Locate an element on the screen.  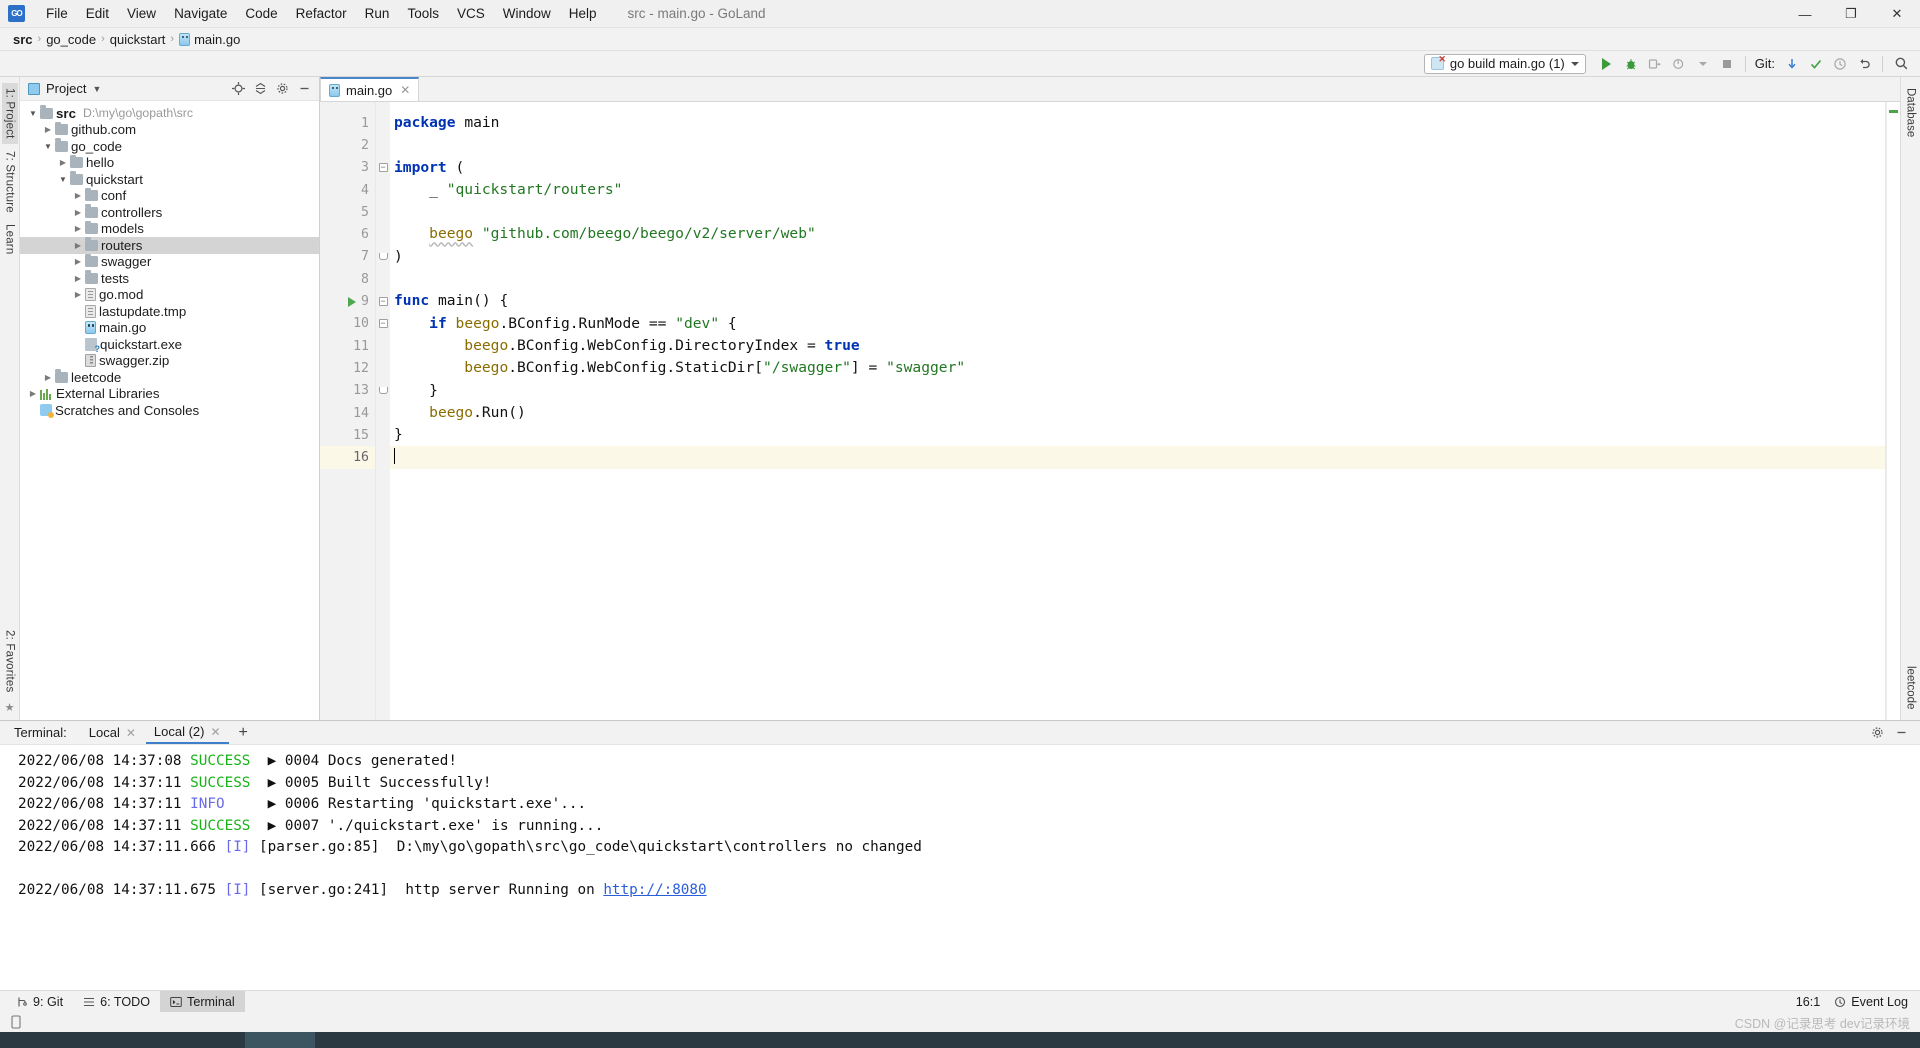
line-number: 9 is located at coordinates (347, 301).